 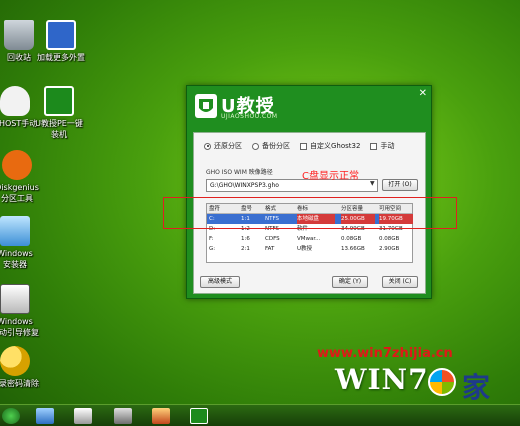 I want to click on watermark-logo-suffix: 家, so click(x=476, y=387).